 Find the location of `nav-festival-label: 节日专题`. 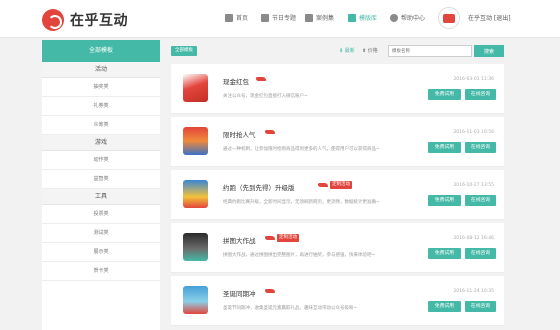

nav-festival-label: 节日专题 is located at coordinates (284, 18).